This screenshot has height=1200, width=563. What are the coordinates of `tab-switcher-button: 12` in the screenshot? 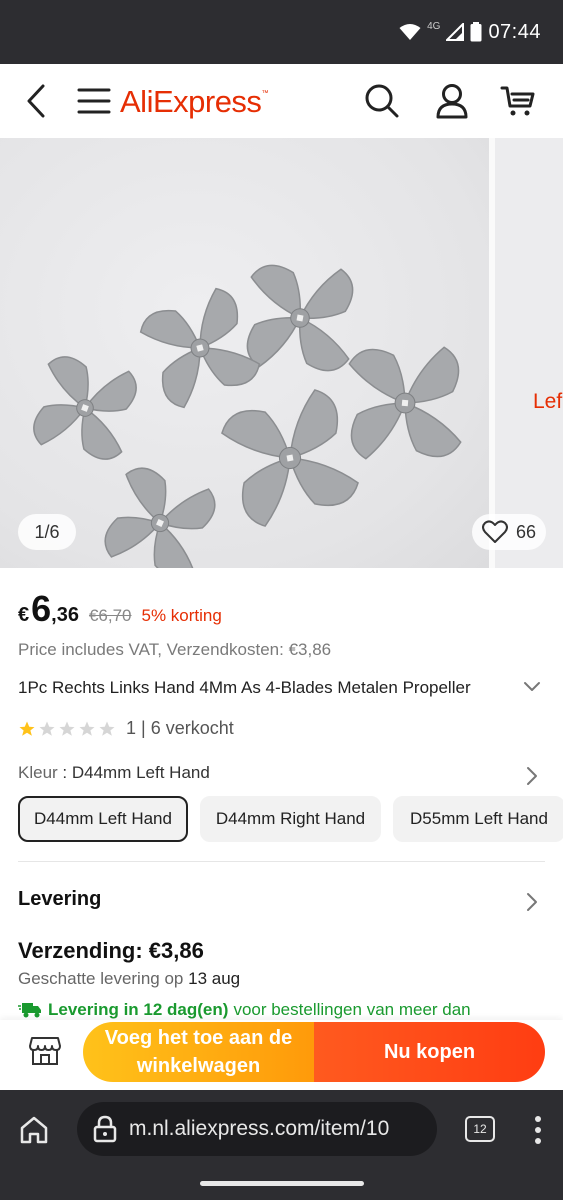 It's located at (480, 1129).